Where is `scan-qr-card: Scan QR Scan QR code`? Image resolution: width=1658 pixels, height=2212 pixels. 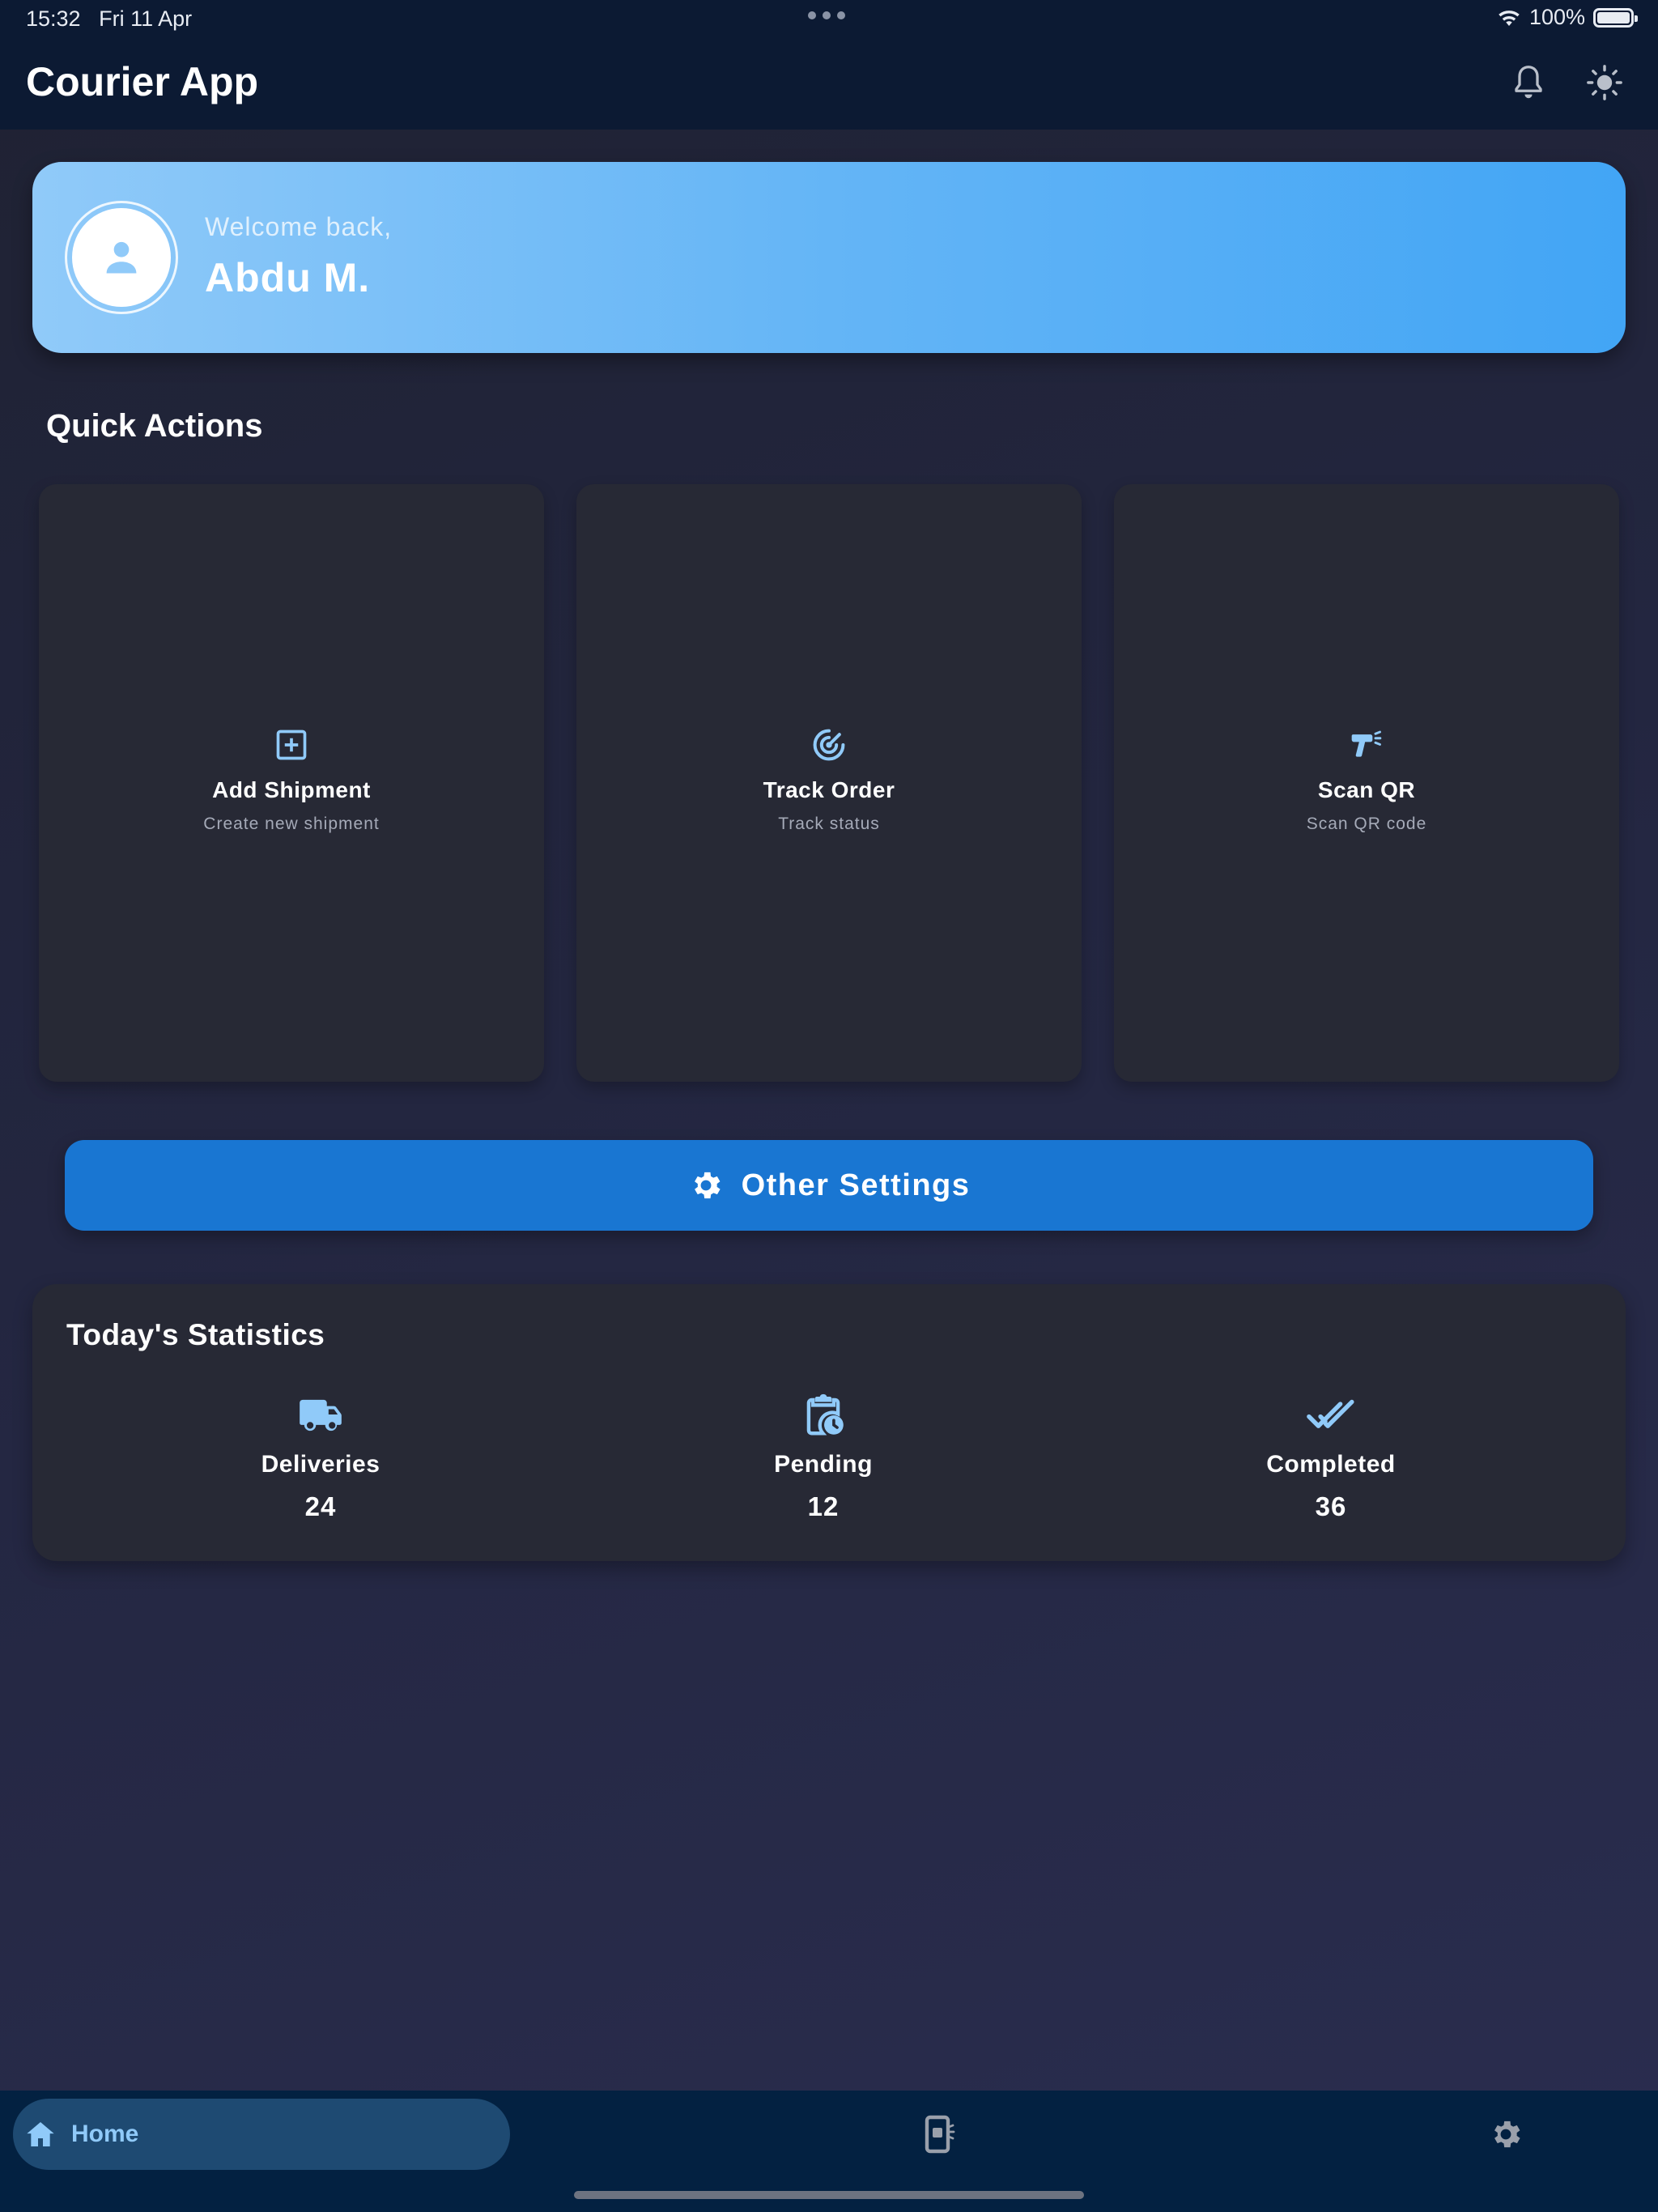 scan-qr-card: Scan QR Scan QR code is located at coordinates (1366, 783).